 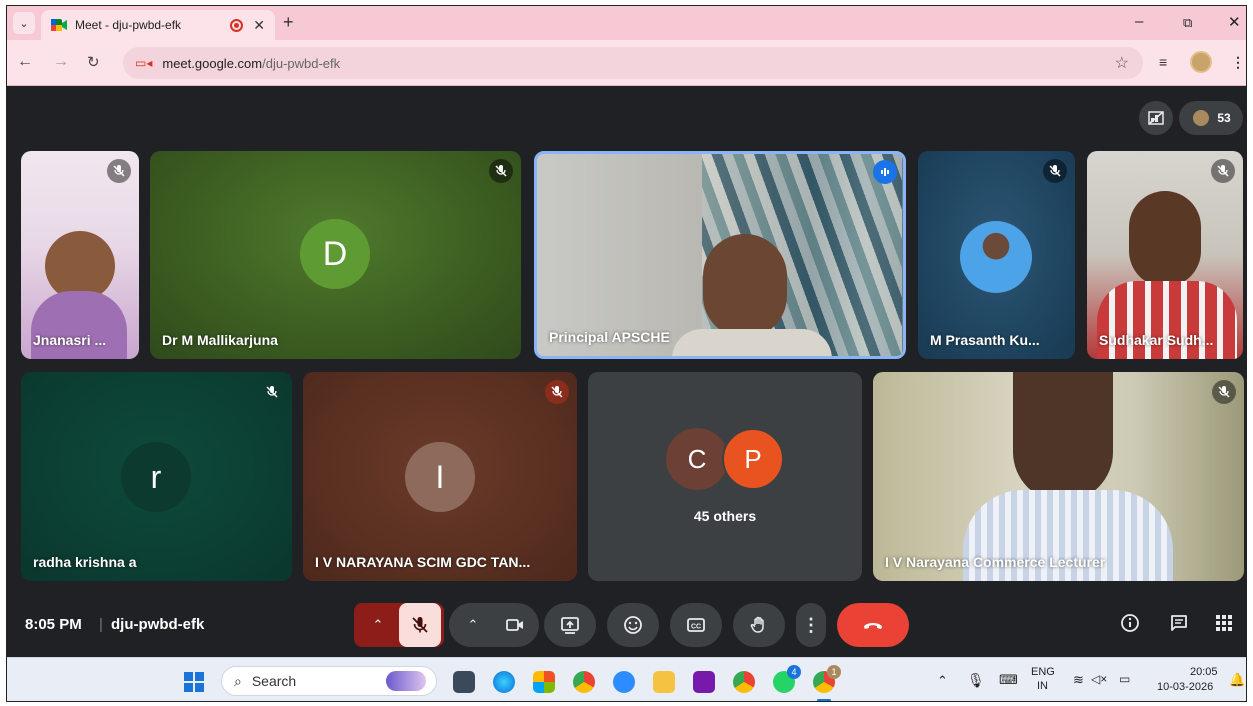 What do you see at coordinates (158, 25) in the screenshot?
I see `browser-tab: Meet - dju-pwbd-efk ✕` at bounding box center [158, 25].